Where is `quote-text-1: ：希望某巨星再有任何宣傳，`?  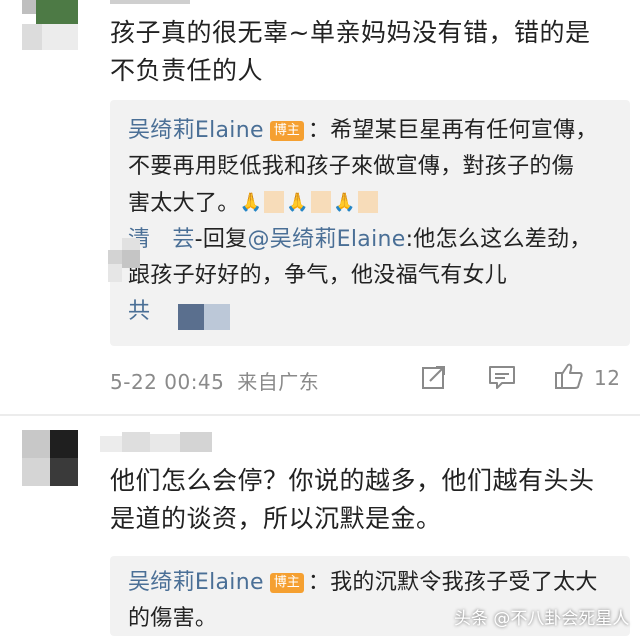 quote-text-1: ：希望某巨星再有任何宣傳， is located at coordinates (452, 130).